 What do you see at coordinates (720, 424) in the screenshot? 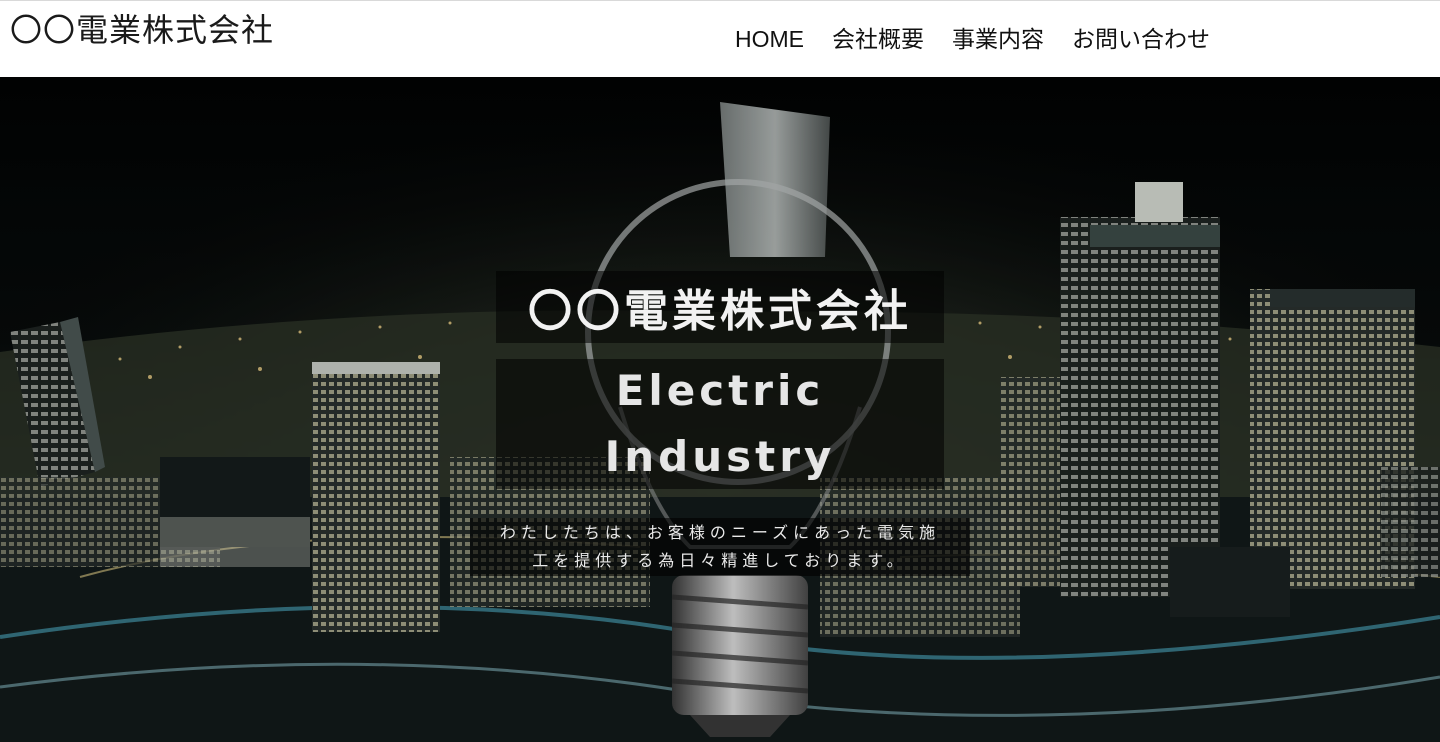
I see `hero-subtitle-box: Electric Industry` at bounding box center [720, 424].